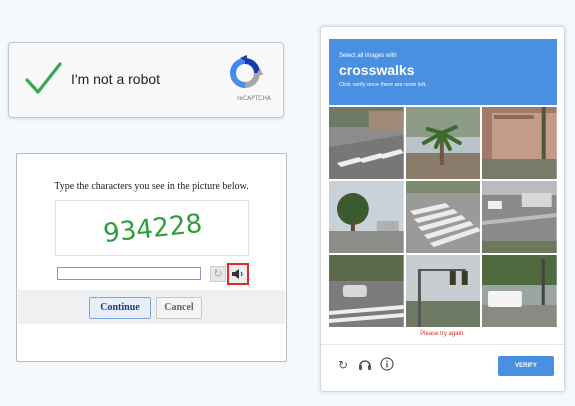  I want to click on captcha-code-text: 934228, so click(153, 229).